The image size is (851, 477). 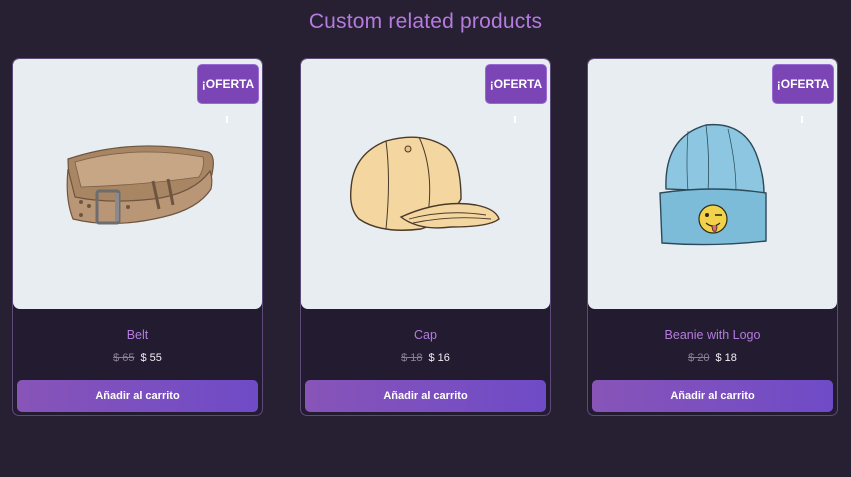 What do you see at coordinates (699, 358) in the screenshot?
I see `old-price: $ 20` at bounding box center [699, 358].